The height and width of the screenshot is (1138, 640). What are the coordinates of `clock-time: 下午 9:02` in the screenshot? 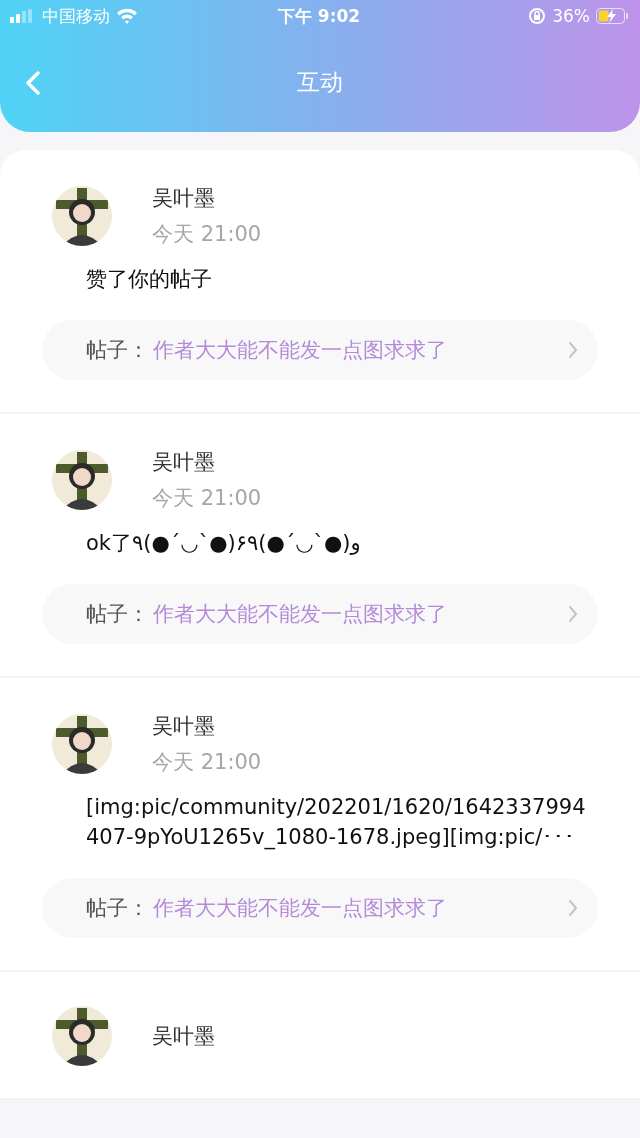 It's located at (319, 16).